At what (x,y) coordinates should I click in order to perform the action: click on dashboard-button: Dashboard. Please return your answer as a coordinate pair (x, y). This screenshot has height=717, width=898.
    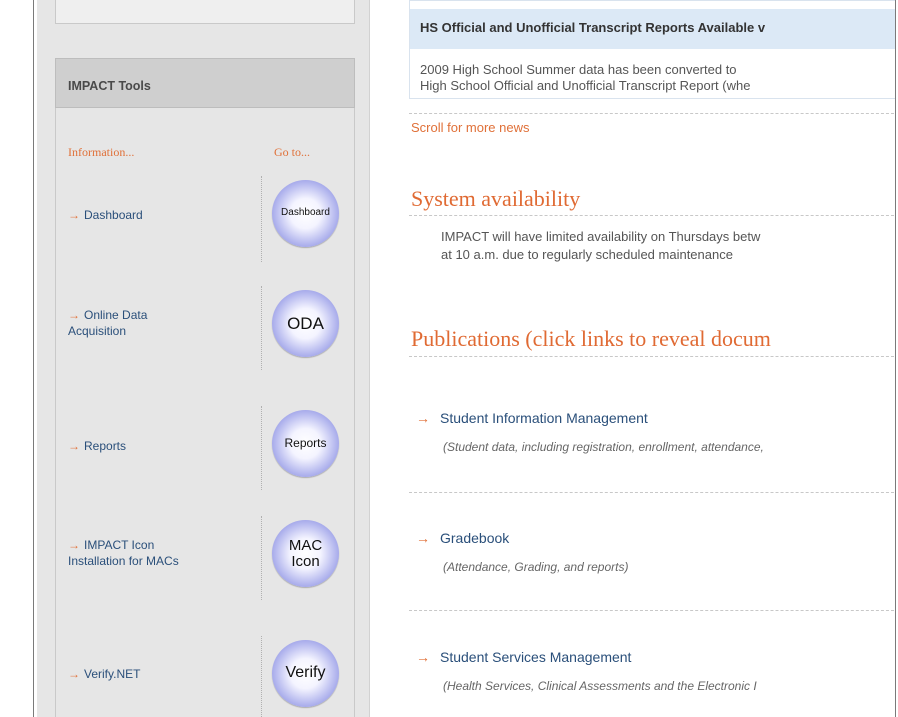
    Looking at the image, I should click on (305, 213).